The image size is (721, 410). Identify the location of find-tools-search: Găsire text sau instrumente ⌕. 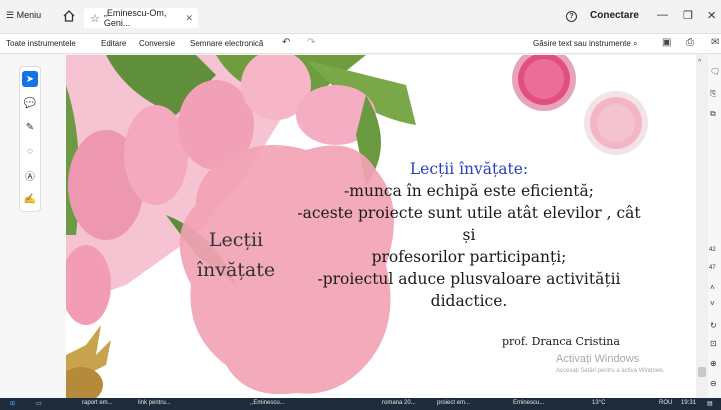
(585, 44).